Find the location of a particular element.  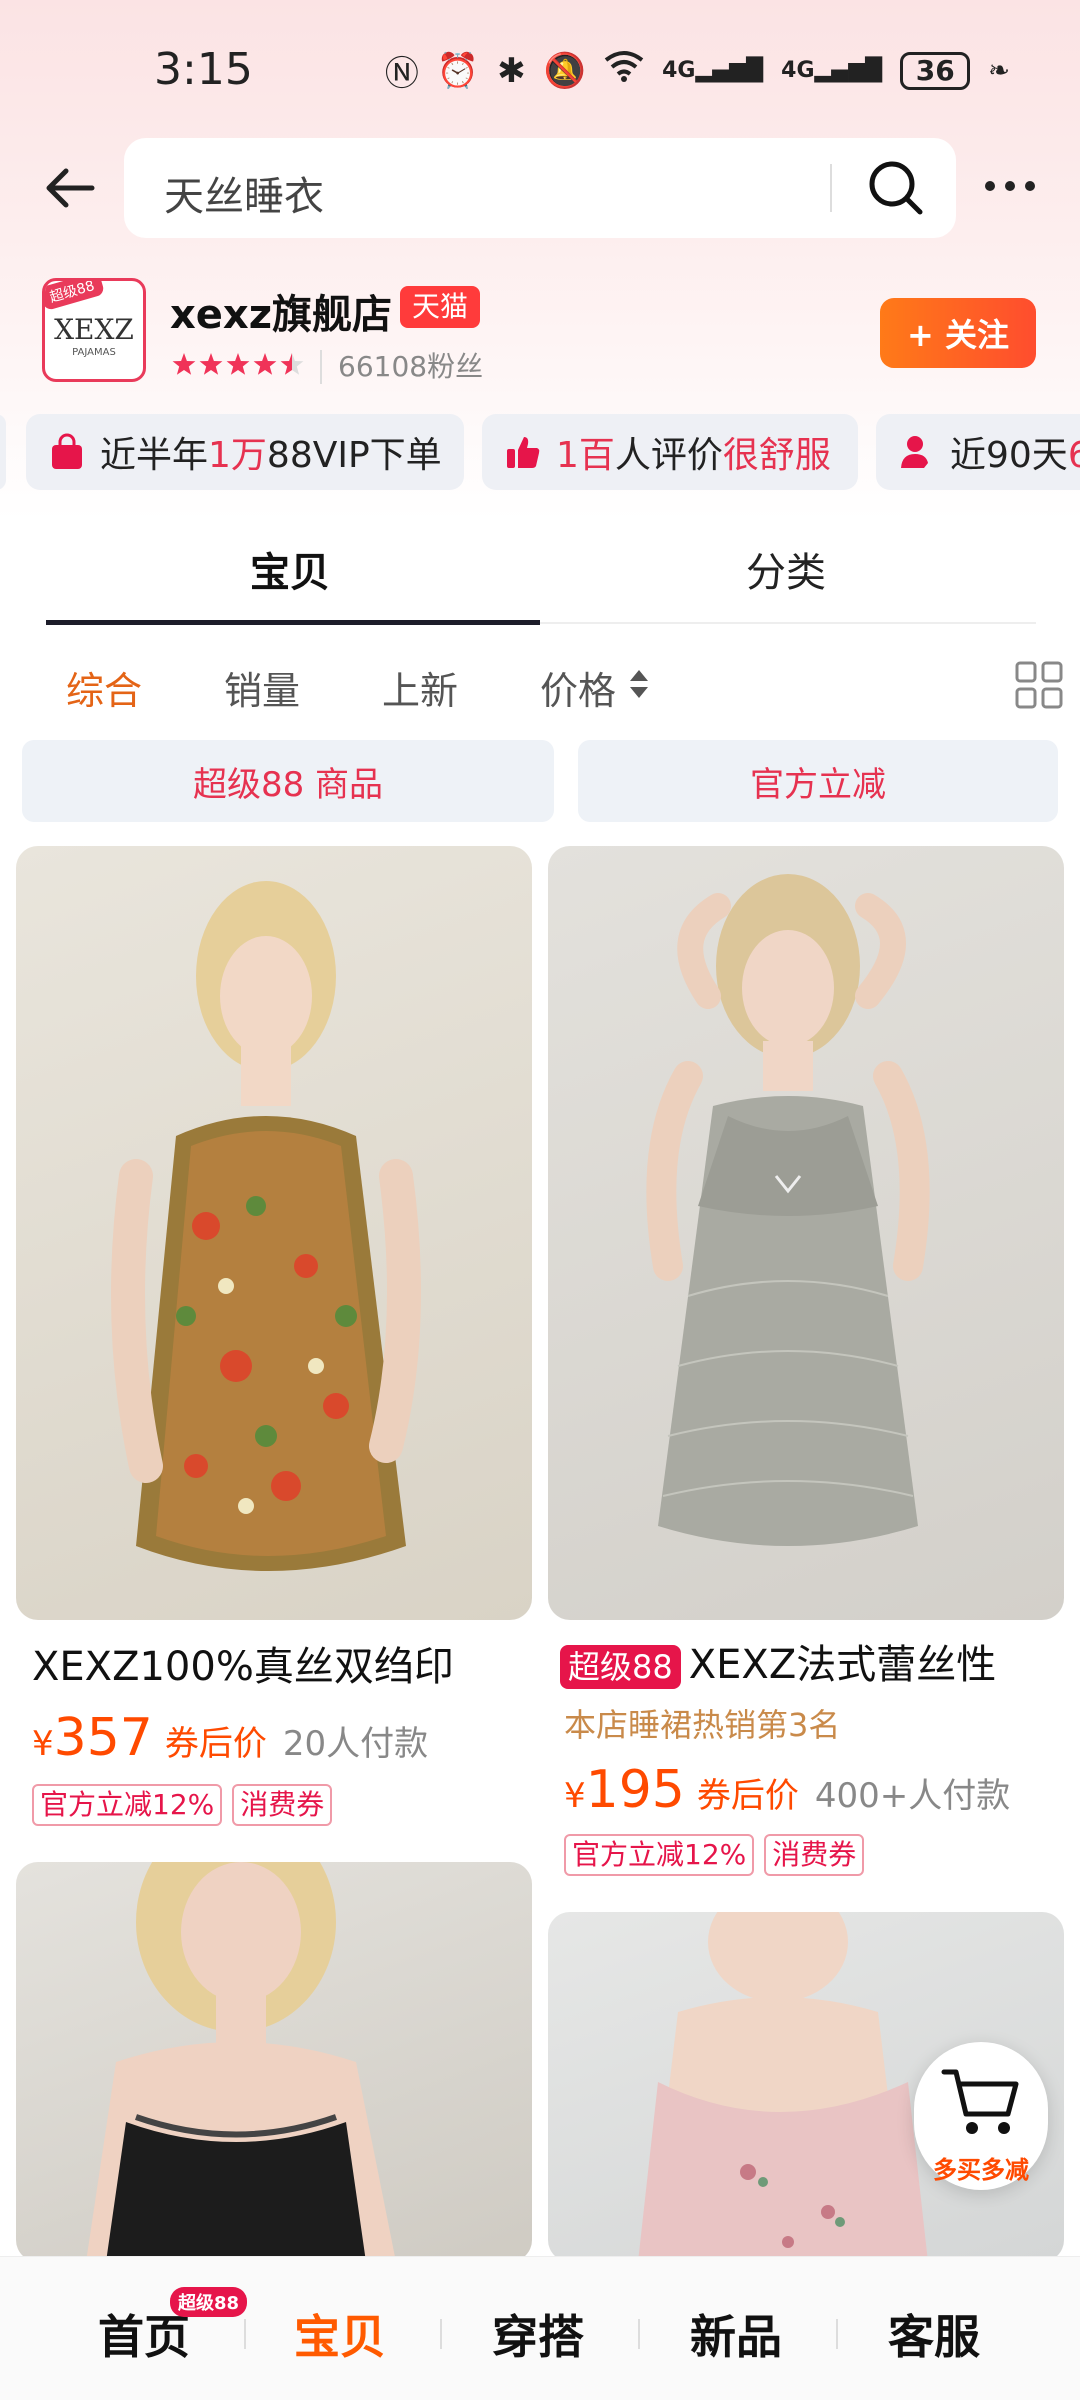

wifi-icon is located at coordinates (624, 70).